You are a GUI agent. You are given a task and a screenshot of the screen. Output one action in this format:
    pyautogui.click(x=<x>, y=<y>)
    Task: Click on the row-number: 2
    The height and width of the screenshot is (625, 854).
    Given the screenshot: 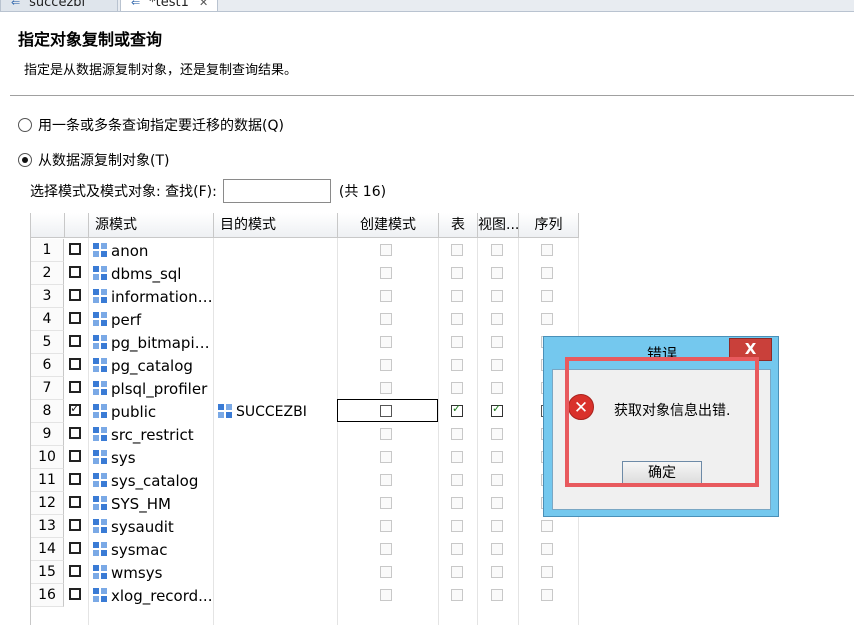 What is the action you would take?
    pyautogui.click(x=47, y=273)
    